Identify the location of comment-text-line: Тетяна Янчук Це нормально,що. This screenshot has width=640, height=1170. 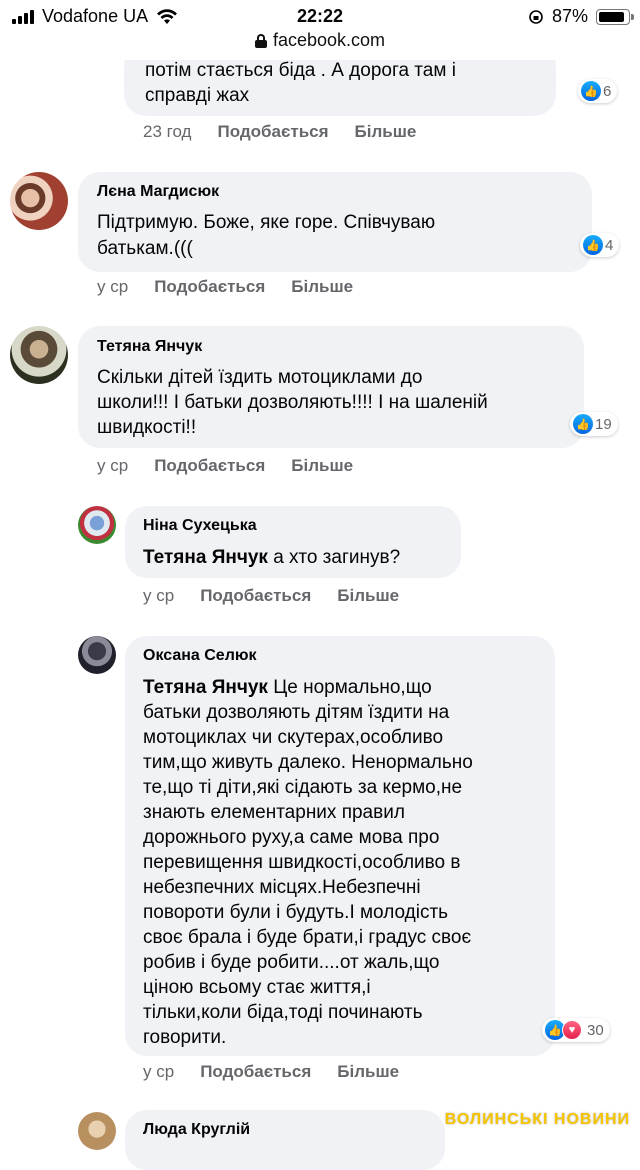
(287, 687).